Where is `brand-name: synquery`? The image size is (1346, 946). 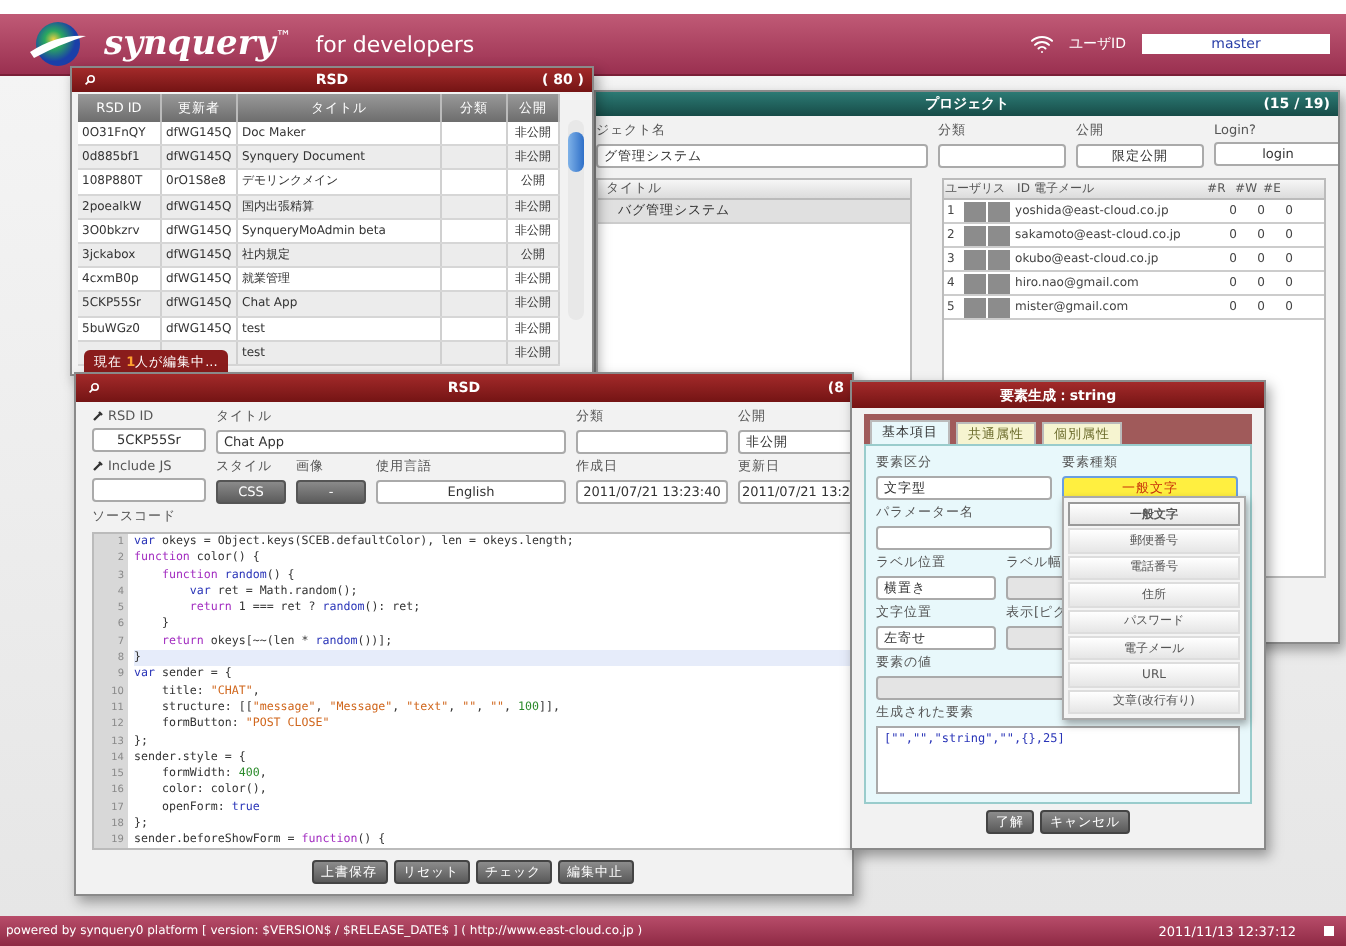 brand-name: synquery is located at coordinates (190, 44).